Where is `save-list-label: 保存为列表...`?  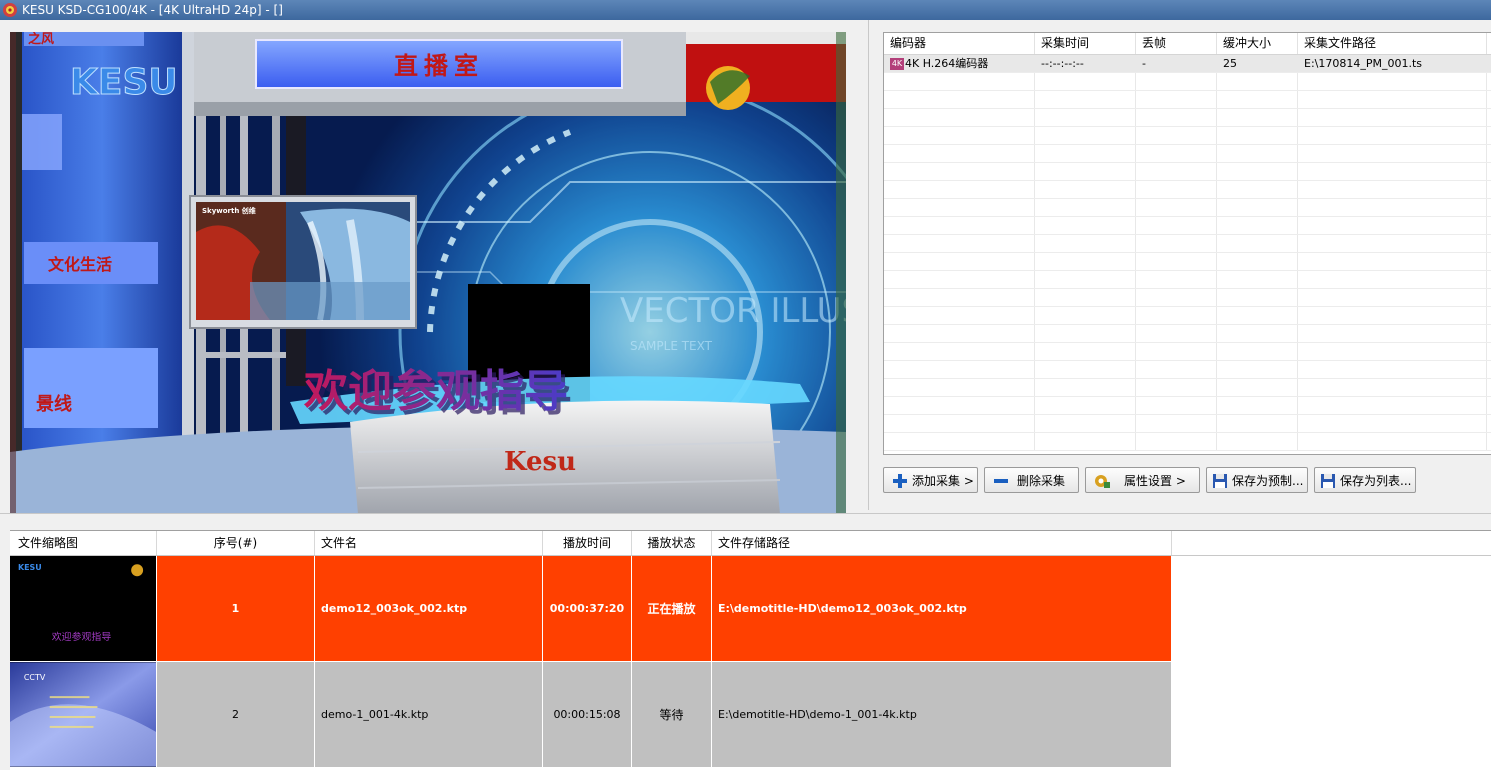
save-list-label: 保存为列表... is located at coordinates (1376, 481).